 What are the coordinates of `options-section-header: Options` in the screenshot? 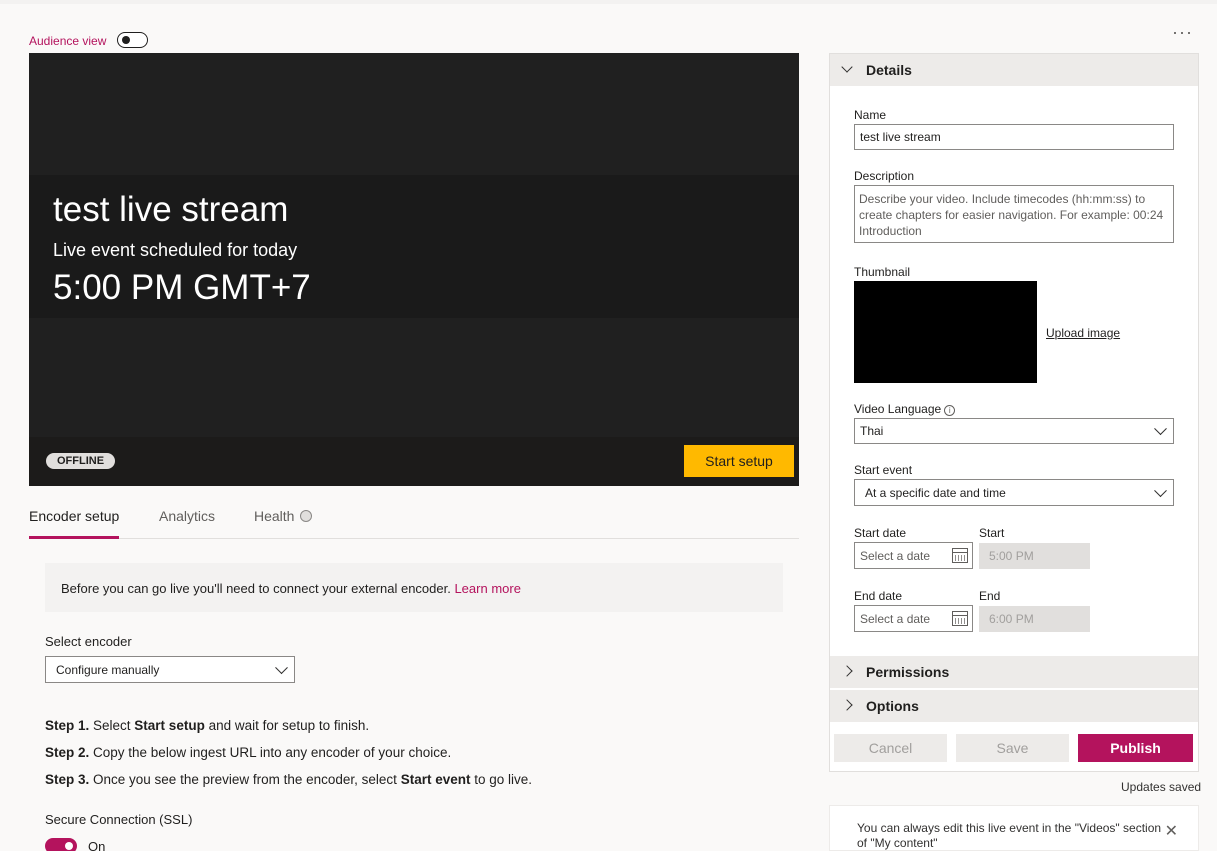 It's located at (1014, 706).